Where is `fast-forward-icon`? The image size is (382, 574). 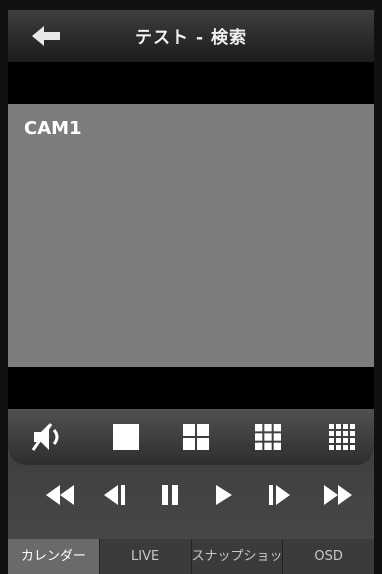 fast-forward-icon is located at coordinates (338, 495).